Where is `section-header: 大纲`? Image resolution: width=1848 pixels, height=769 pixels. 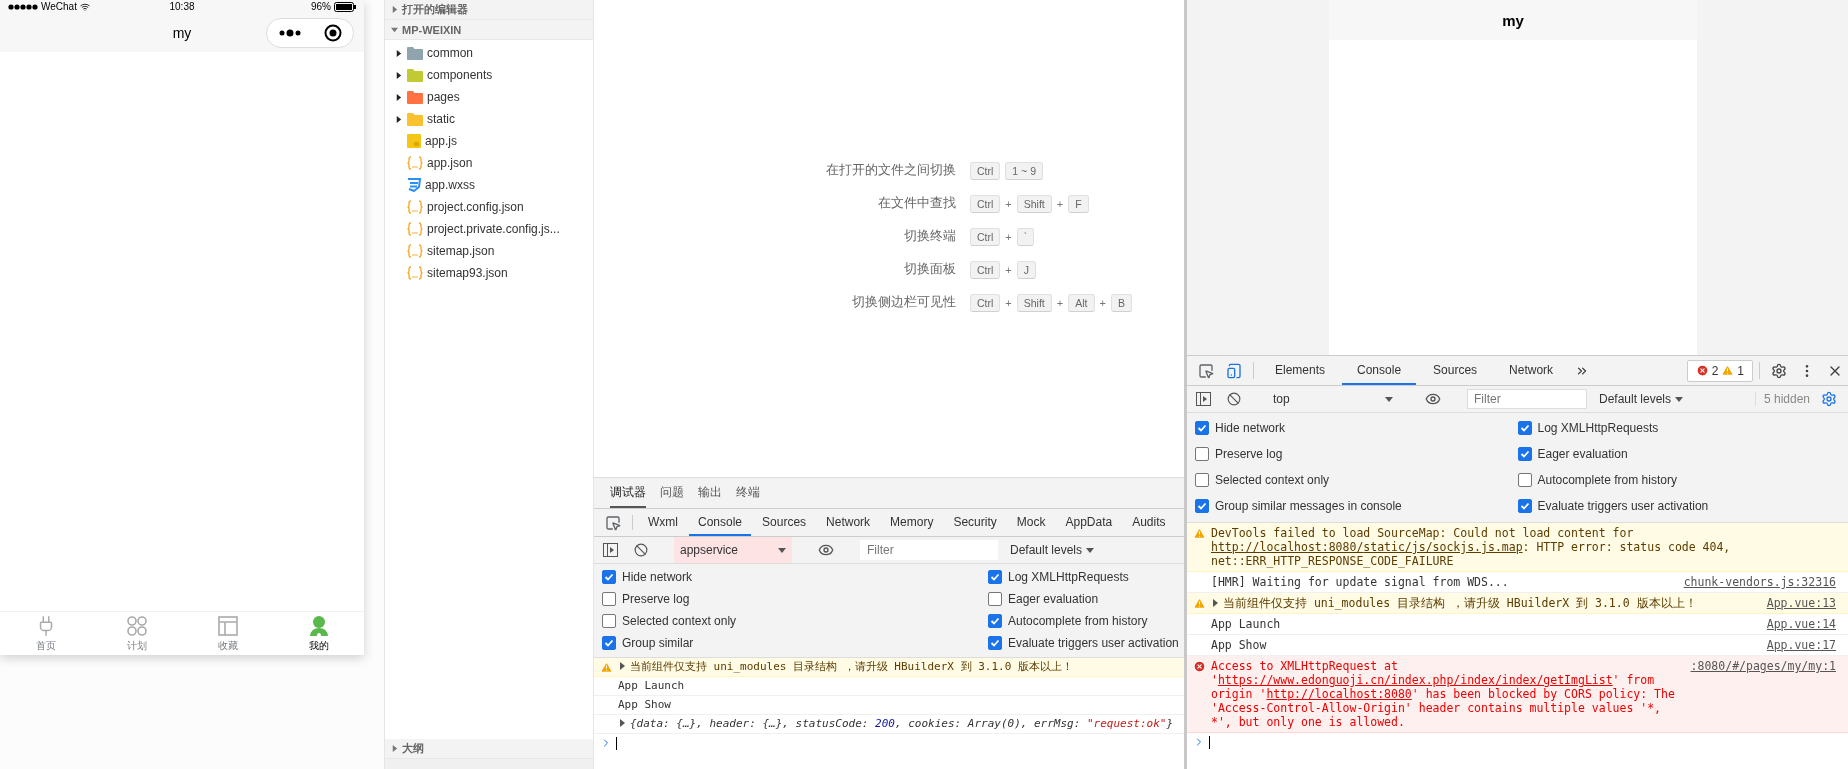
section-header: 大纲 is located at coordinates (489, 749).